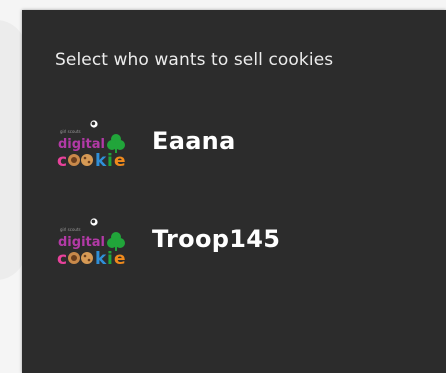 Image resolution: width=446 pixels, height=373 pixels. Describe the element at coordinates (194, 60) in the screenshot. I see `dialog-title: Select who wants to sell cookies` at that location.